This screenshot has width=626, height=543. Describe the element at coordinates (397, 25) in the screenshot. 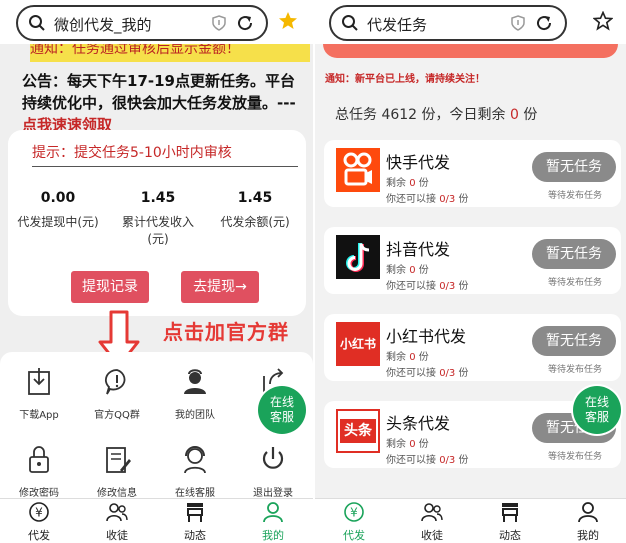

I see `address-text: 代发任务` at that location.